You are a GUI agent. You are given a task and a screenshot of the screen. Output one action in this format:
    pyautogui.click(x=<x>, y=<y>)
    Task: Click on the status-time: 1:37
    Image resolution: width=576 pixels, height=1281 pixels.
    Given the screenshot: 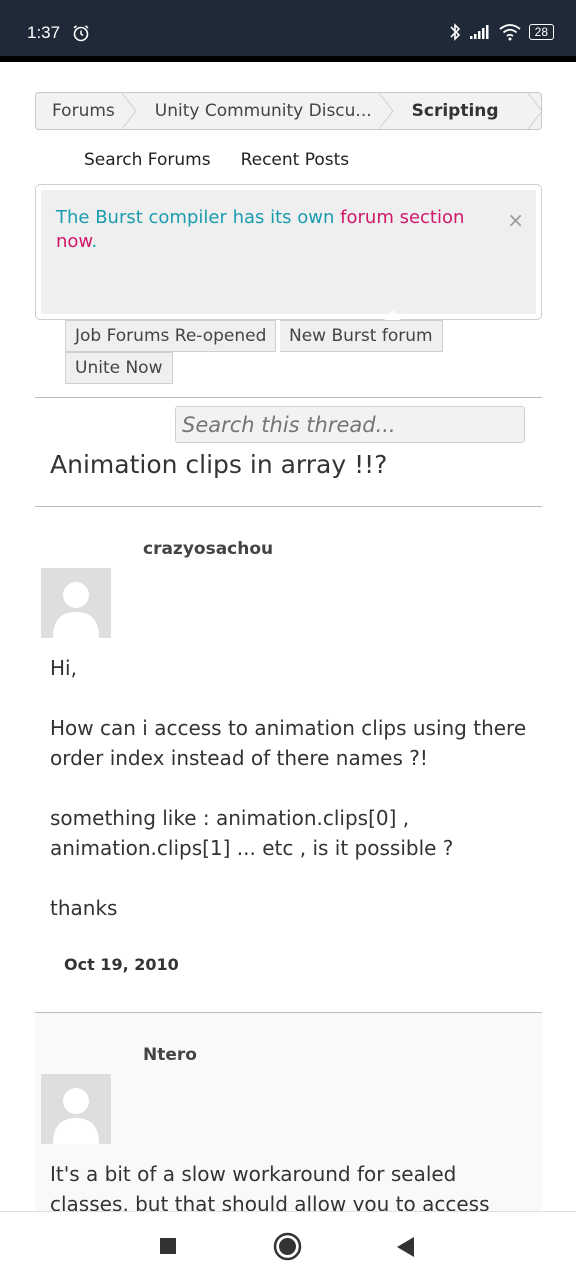 What is the action you would take?
    pyautogui.click(x=44, y=32)
    